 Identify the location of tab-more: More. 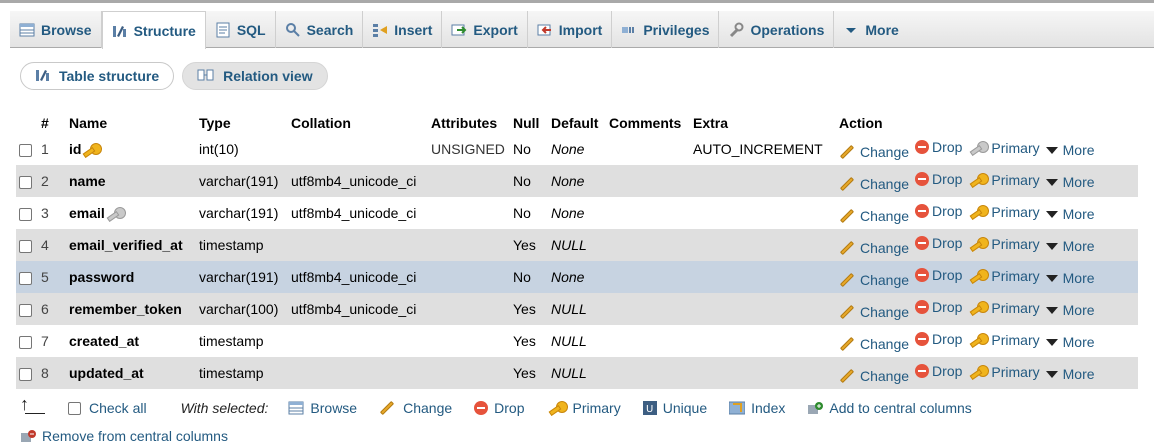
(870, 29).